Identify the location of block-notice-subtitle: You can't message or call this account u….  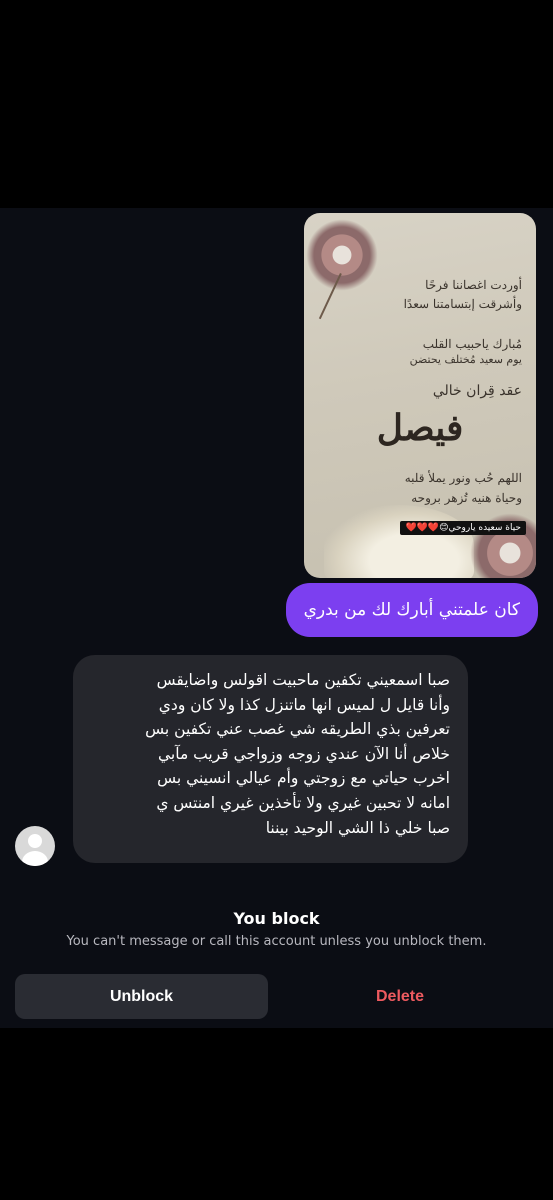
(276, 941).